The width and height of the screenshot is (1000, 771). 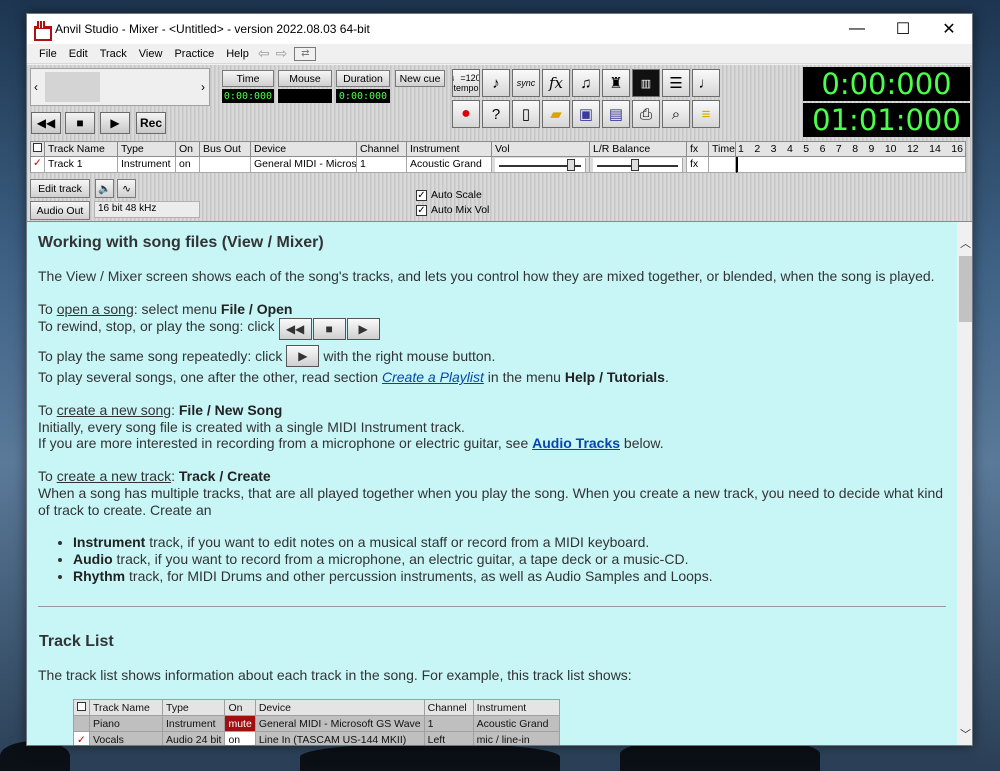 I want to click on example-cell: mic / line-in, so click(x=516, y=738).